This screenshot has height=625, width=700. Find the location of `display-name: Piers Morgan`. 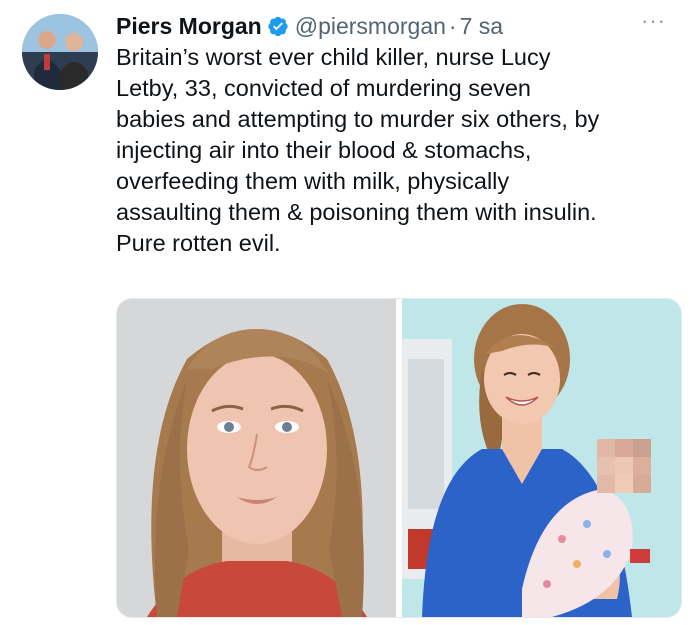

display-name: Piers Morgan is located at coordinates (189, 26).